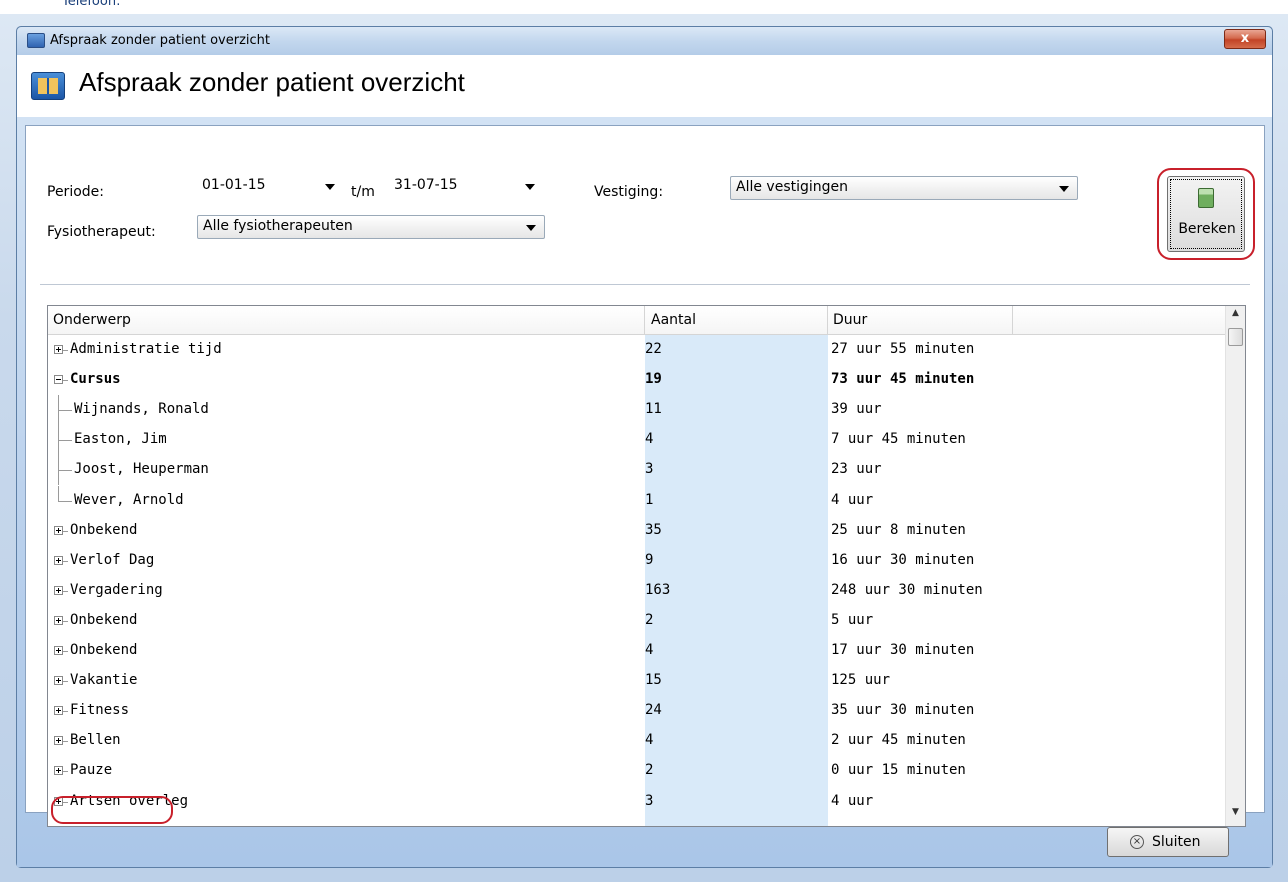 The width and height of the screenshot is (1288, 882). What do you see at coordinates (91, 4) in the screenshot?
I see `background-peek-text: Telefoon:` at bounding box center [91, 4].